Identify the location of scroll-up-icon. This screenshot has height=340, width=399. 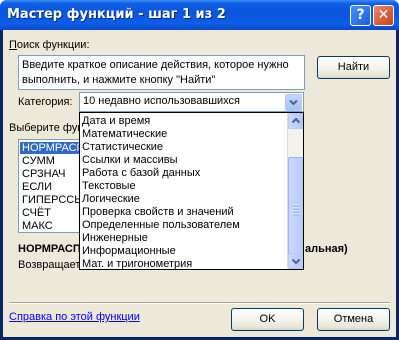
(296, 120).